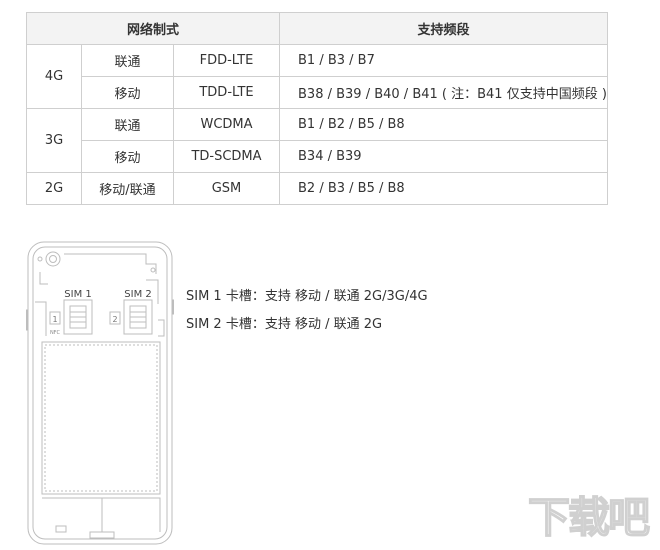 Image resolution: width=660 pixels, height=550 pixels. I want to click on sim2-support-note: SIM 2 卡槽：支持 移动 / 联通 2G, so click(284, 324).